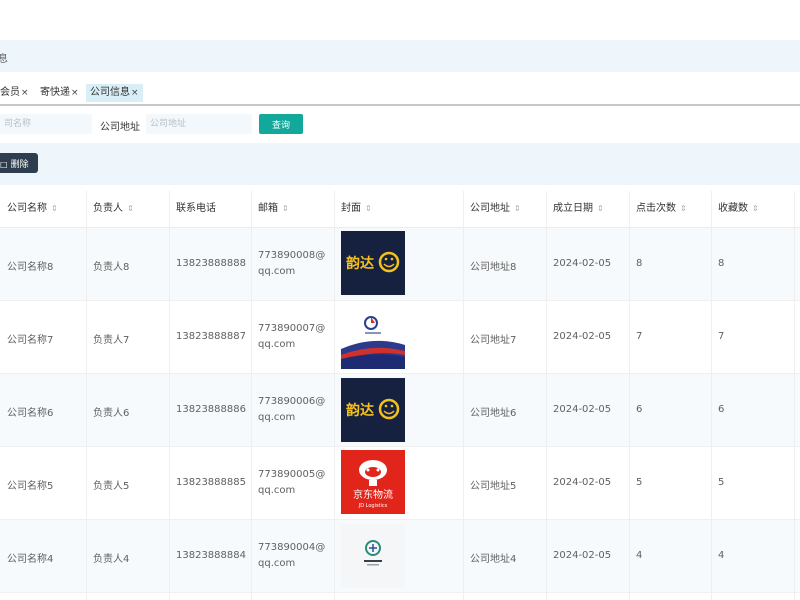  I want to click on company-name-input, so click(46, 124).